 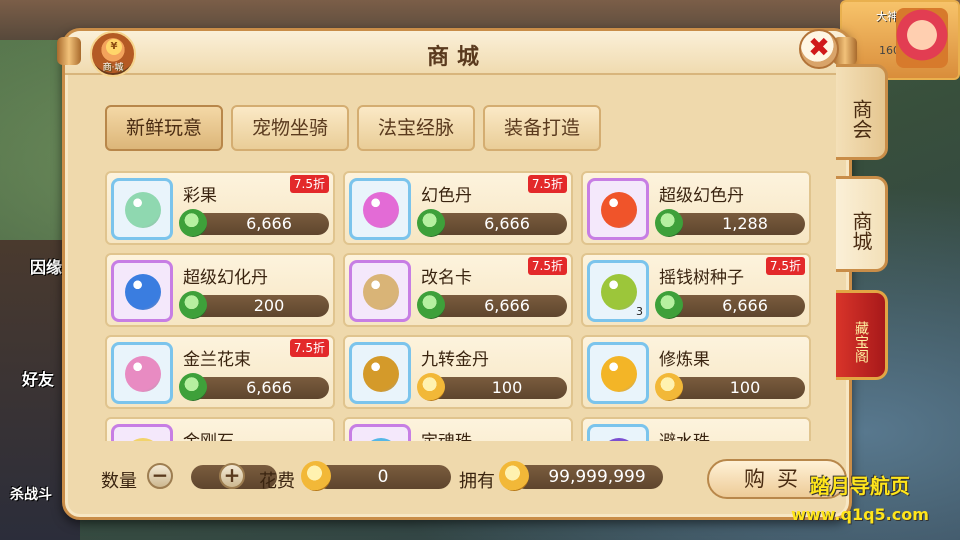 I want to click on tab-equipment-forging: 装备打造, so click(x=542, y=128).